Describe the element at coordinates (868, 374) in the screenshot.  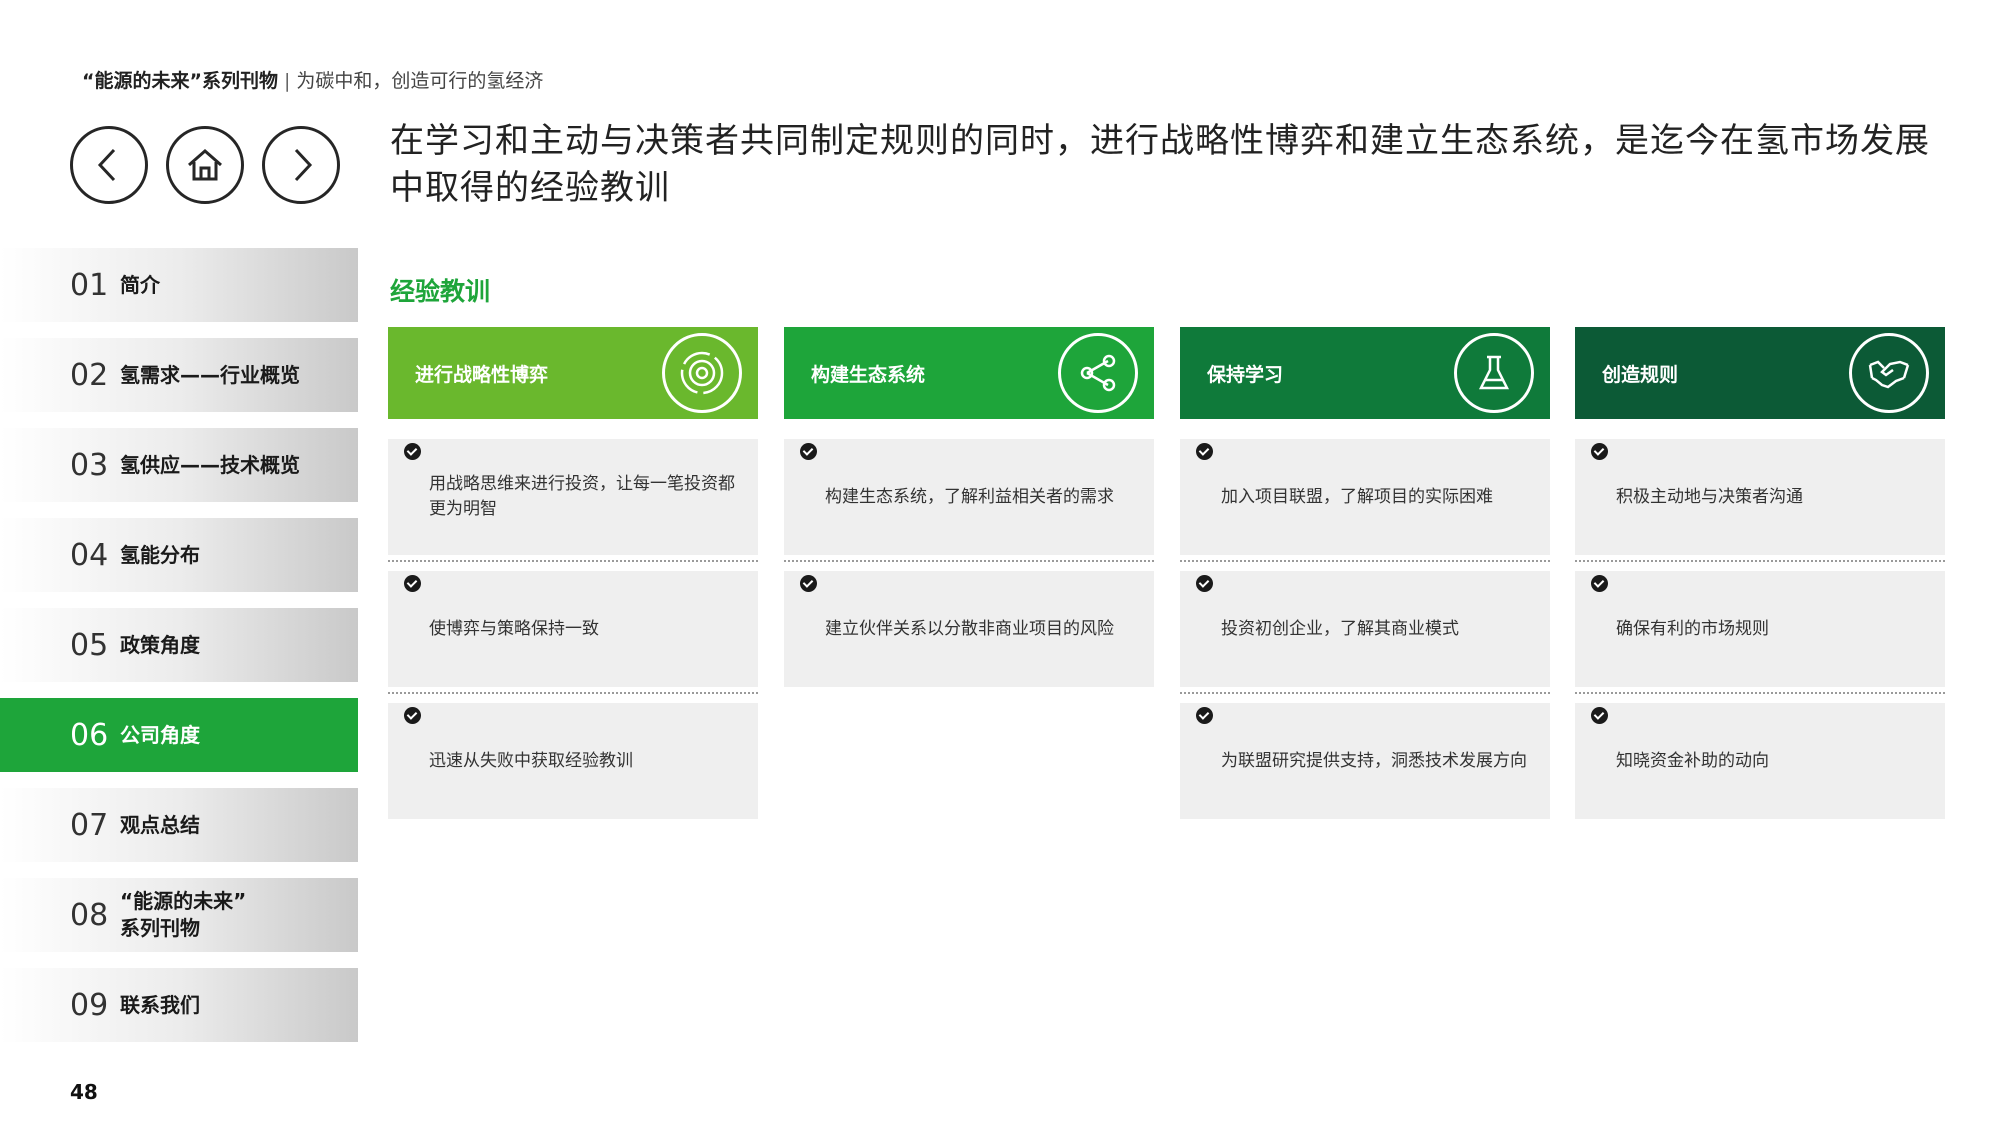
I see `column-title: 构建生态系统` at that location.